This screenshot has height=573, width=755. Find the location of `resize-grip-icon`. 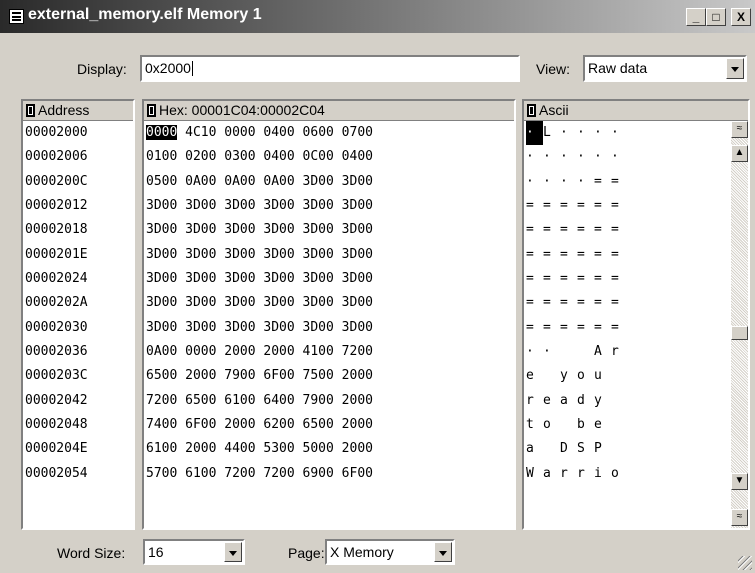

resize-grip-icon is located at coordinates (745, 563).